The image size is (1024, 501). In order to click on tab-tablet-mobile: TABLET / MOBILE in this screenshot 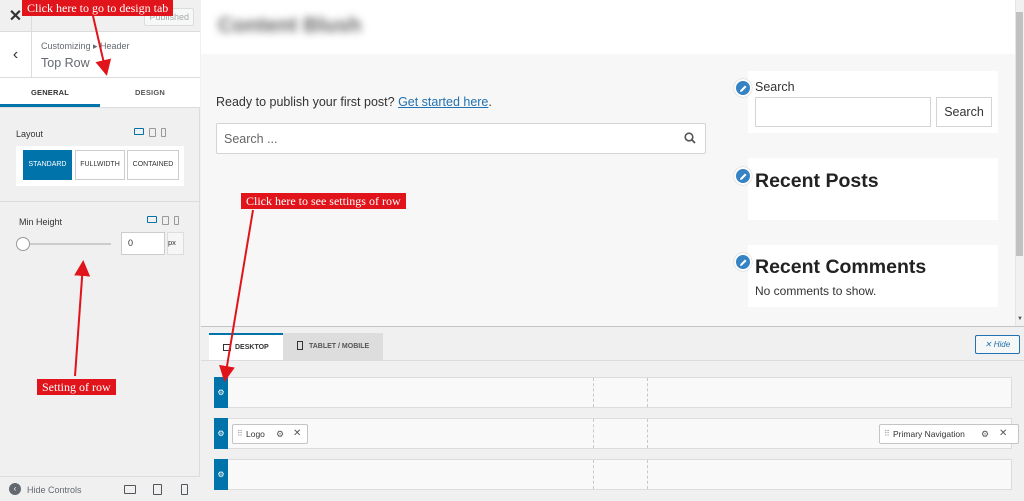, I will do `click(333, 346)`.